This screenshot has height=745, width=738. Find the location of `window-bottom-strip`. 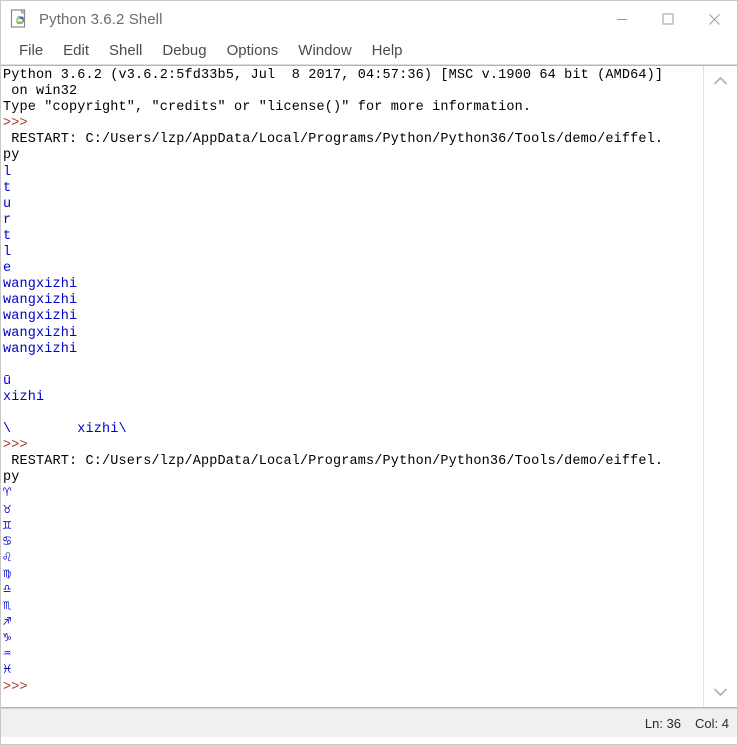

window-bottom-strip is located at coordinates (369, 740).